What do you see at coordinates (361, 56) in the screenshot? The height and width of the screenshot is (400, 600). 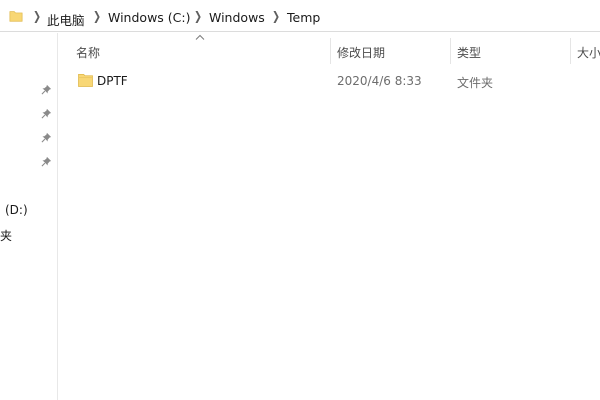 I see `column-header-modified: 修改日期` at bounding box center [361, 56].